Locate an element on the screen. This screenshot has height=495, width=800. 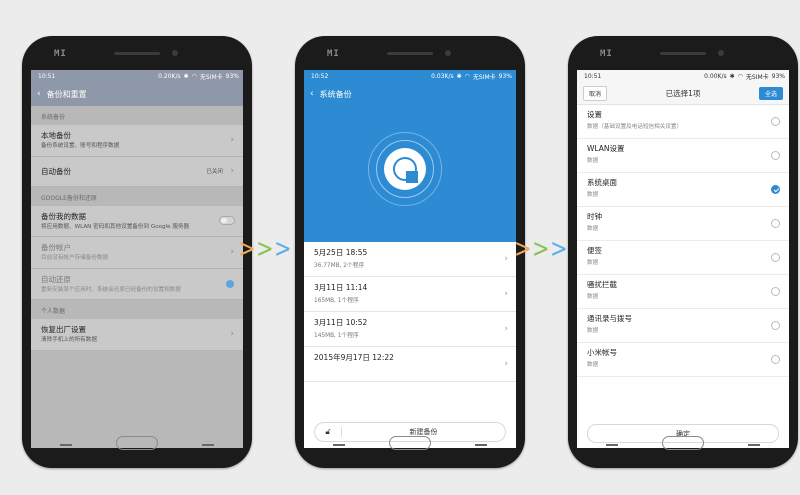
list-item: 通讯录与拨号 数据 is located at coordinates (683, 326).